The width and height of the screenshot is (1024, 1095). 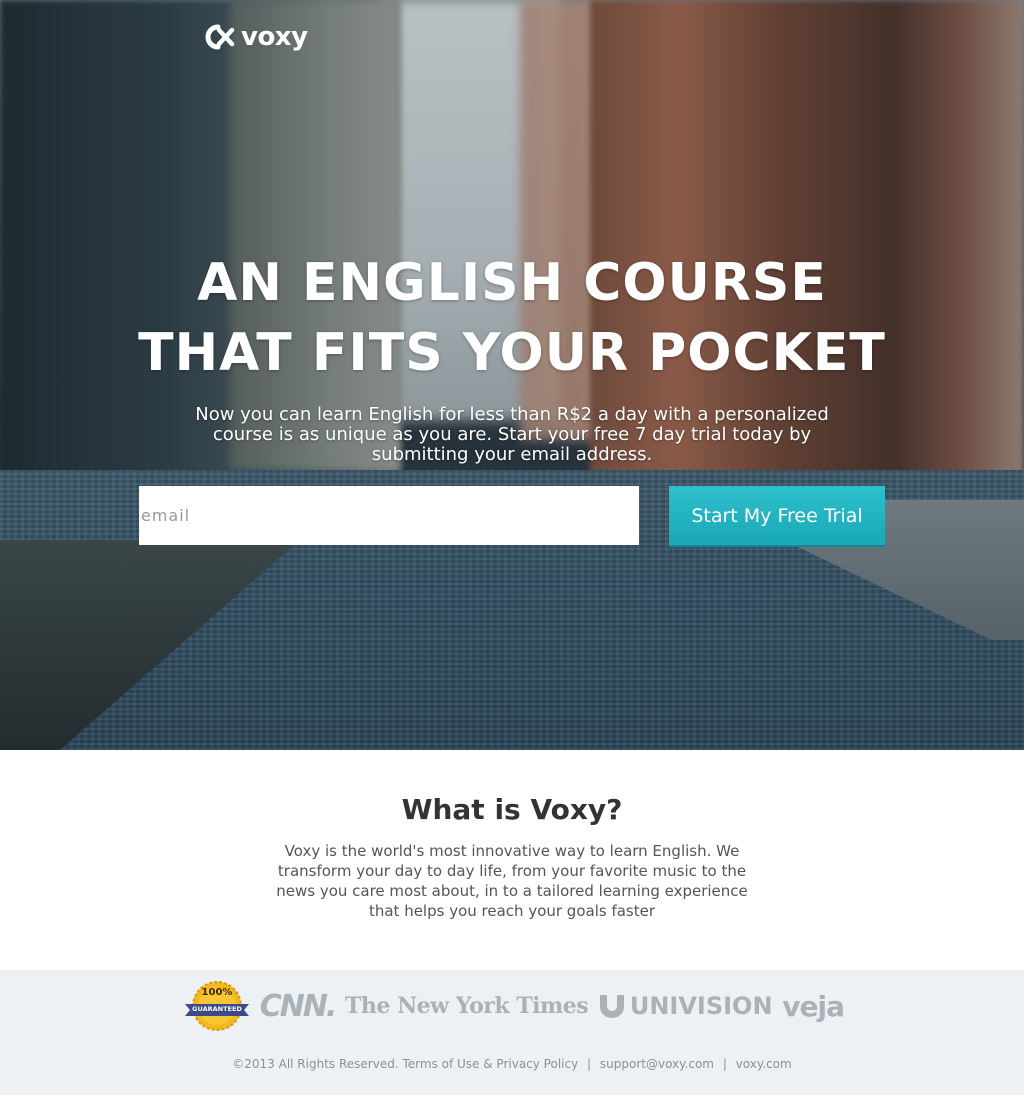 I want to click on press-logo-univision: UNIVISION, so click(x=685, y=1006).